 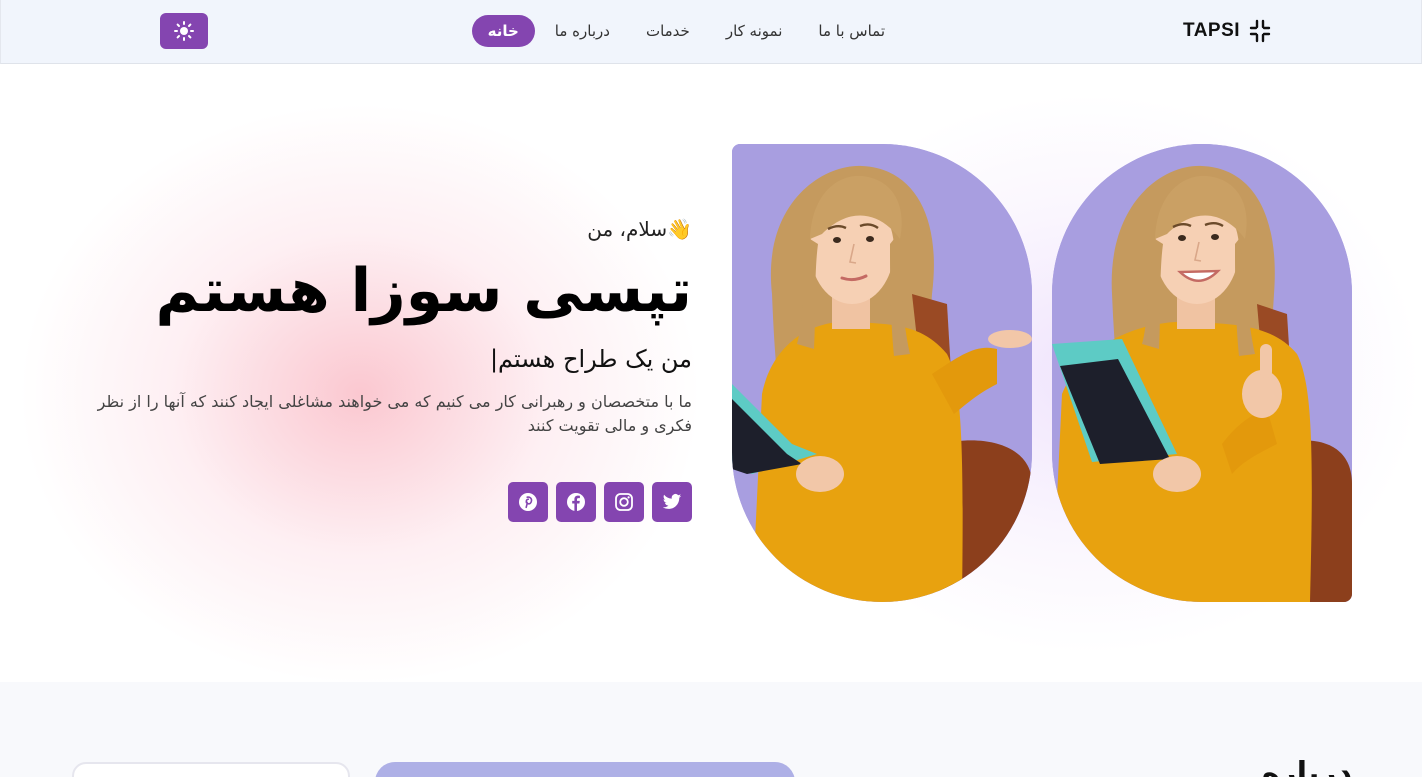 I want to click on hero-title: تپسی سوزا هستم, so click(x=423, y=291).